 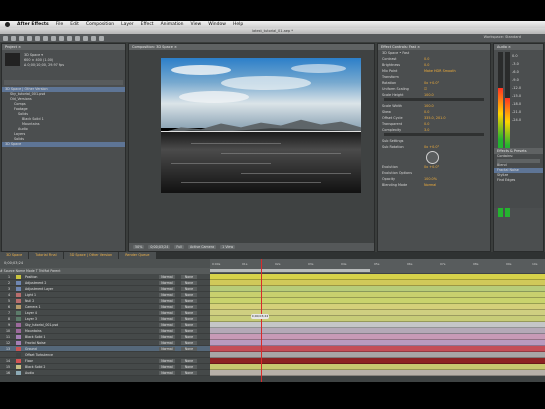 What do you see at coordinates (172, 24) in the screenshot?
I see `menu-animation: Animation` at bounding box center [172, 24].